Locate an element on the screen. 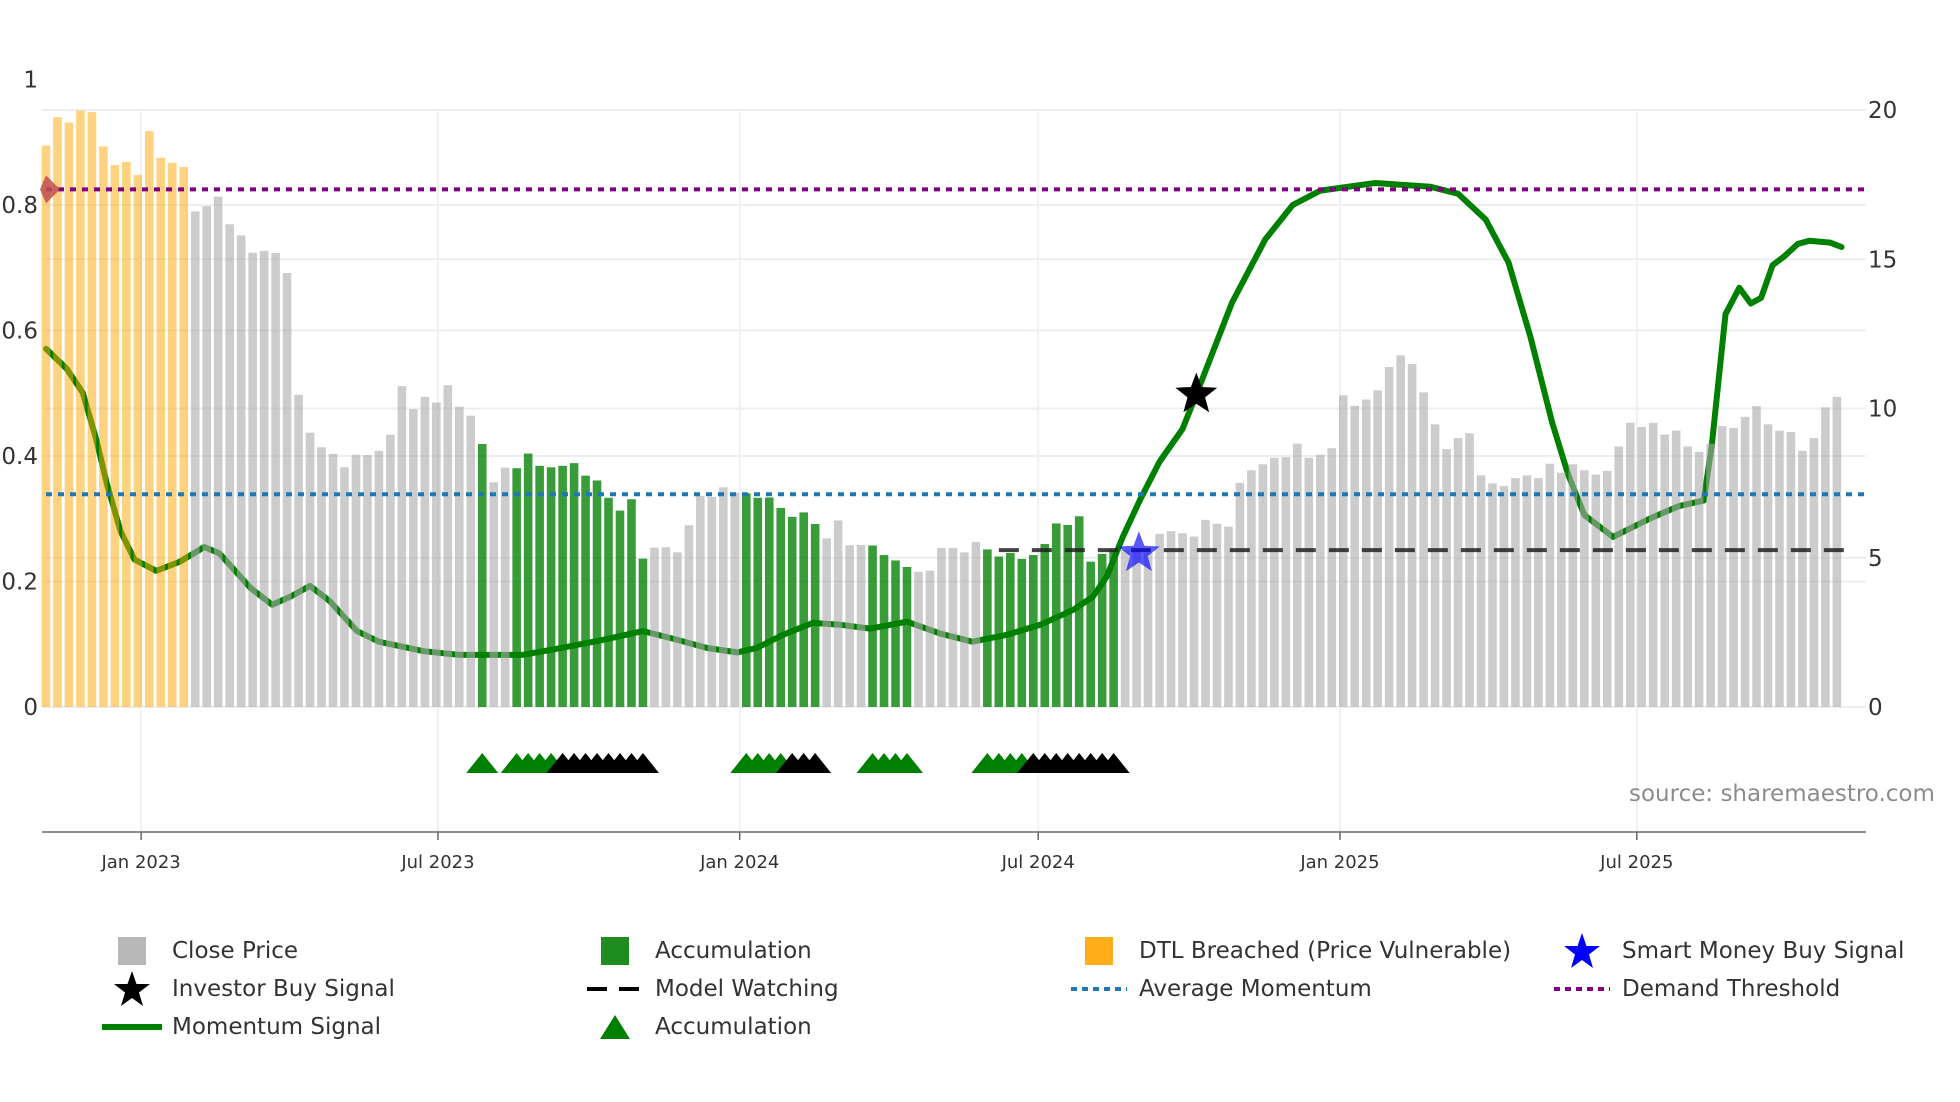  legend-demand-threshold: Demand Threshold is located at coordinates (1695, 989).